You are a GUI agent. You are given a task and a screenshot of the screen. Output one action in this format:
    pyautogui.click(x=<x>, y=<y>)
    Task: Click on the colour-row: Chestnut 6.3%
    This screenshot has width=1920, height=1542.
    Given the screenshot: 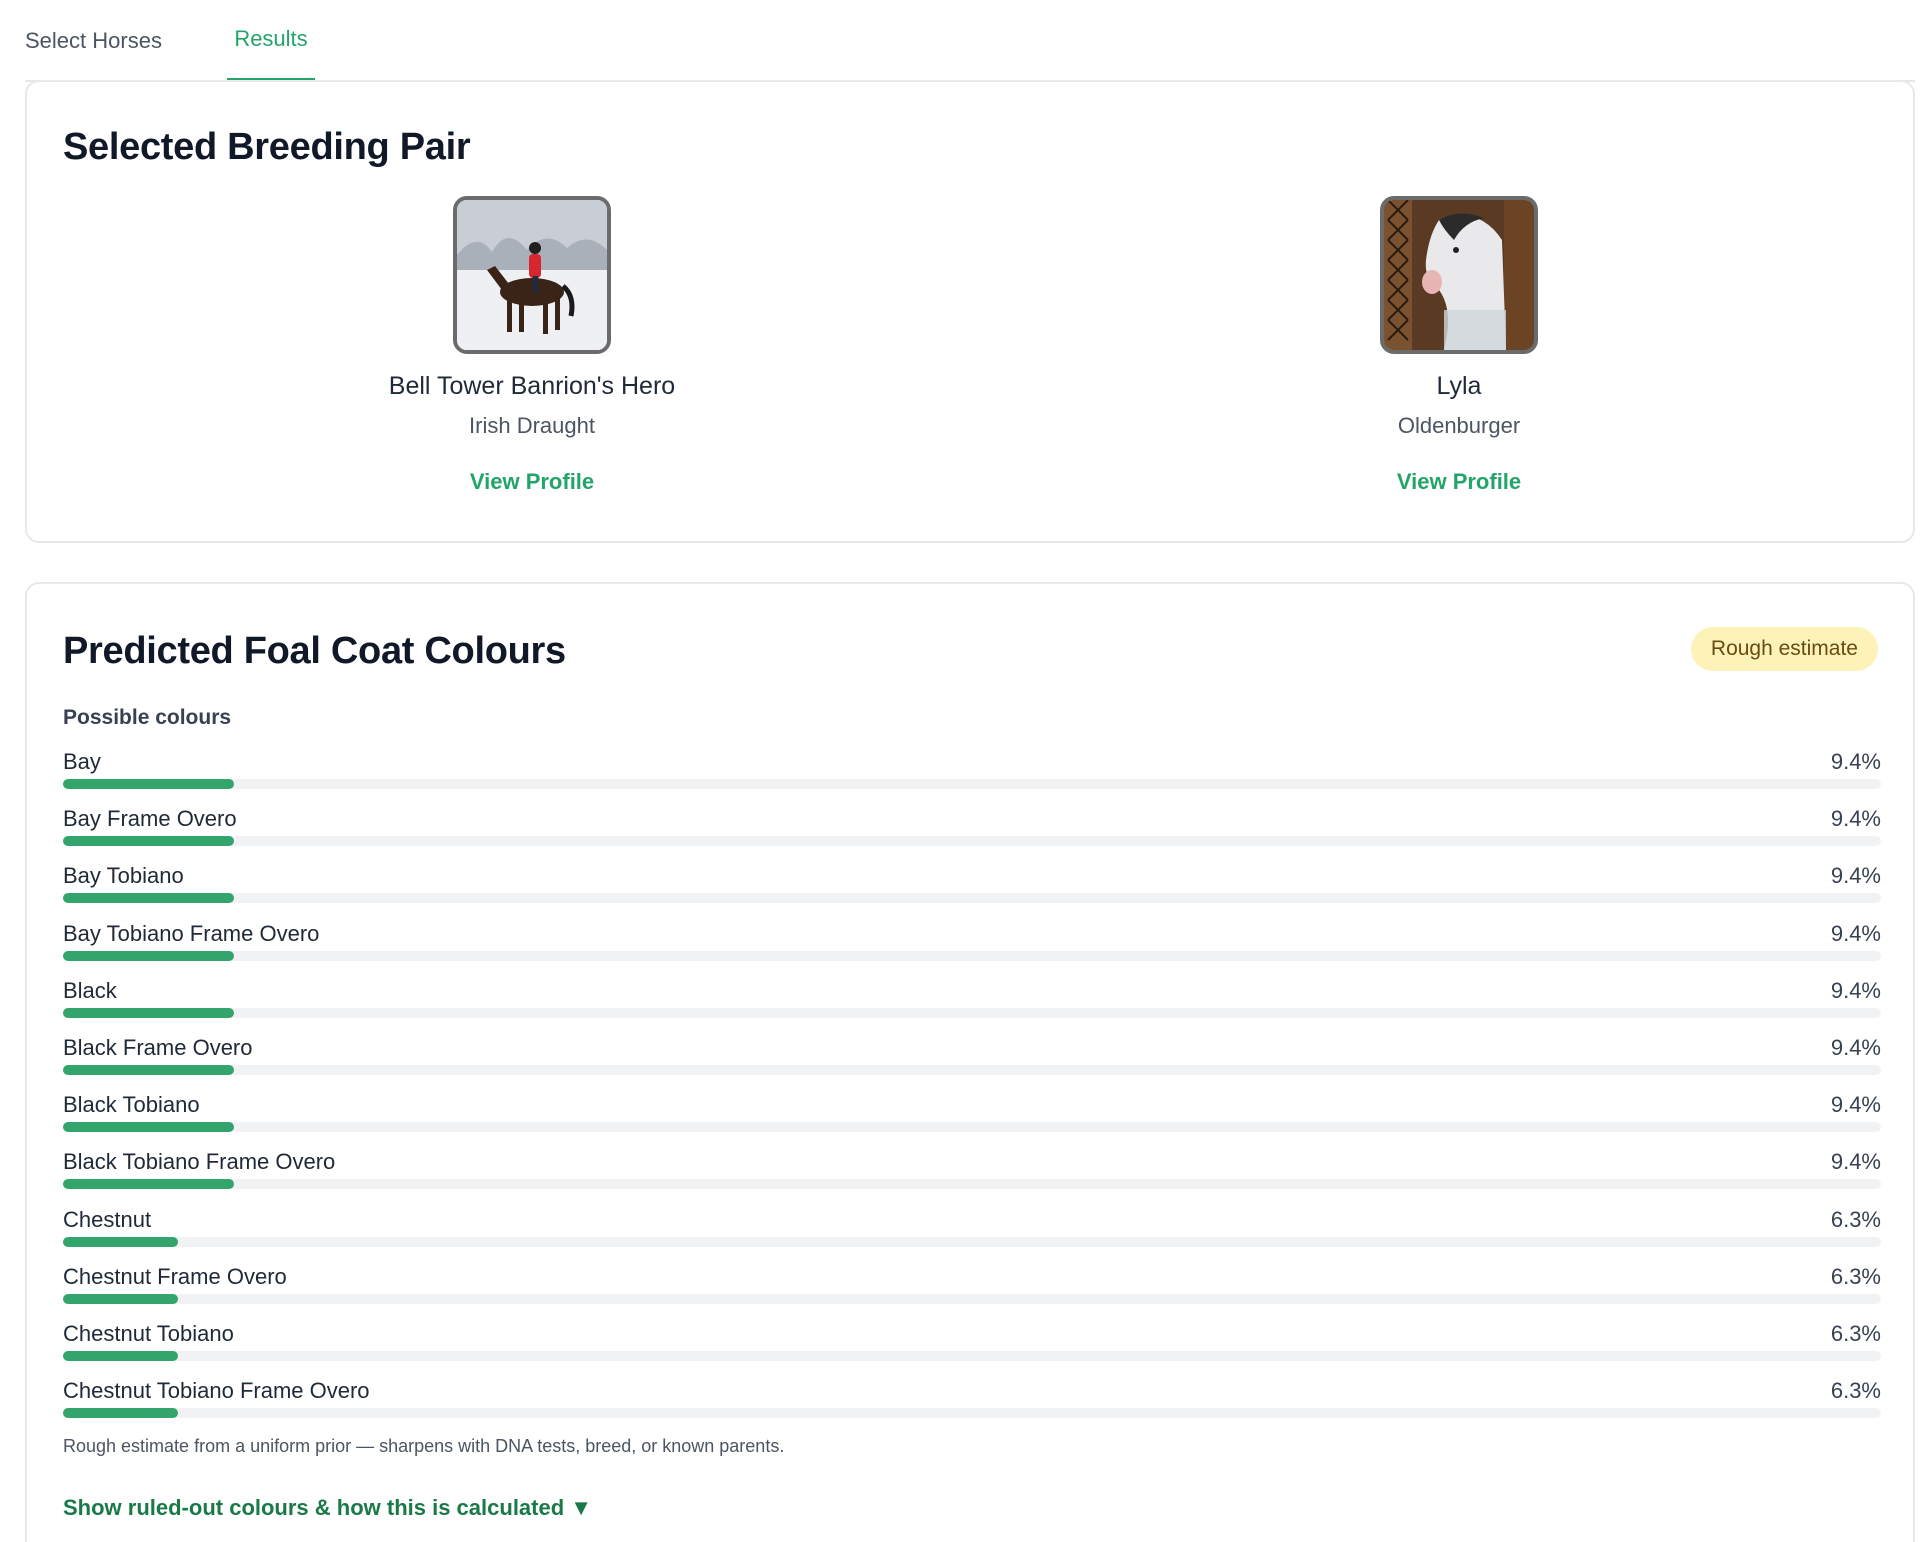 What is the action you would take?
    pyautogui.click(x=972, y=1235)
    